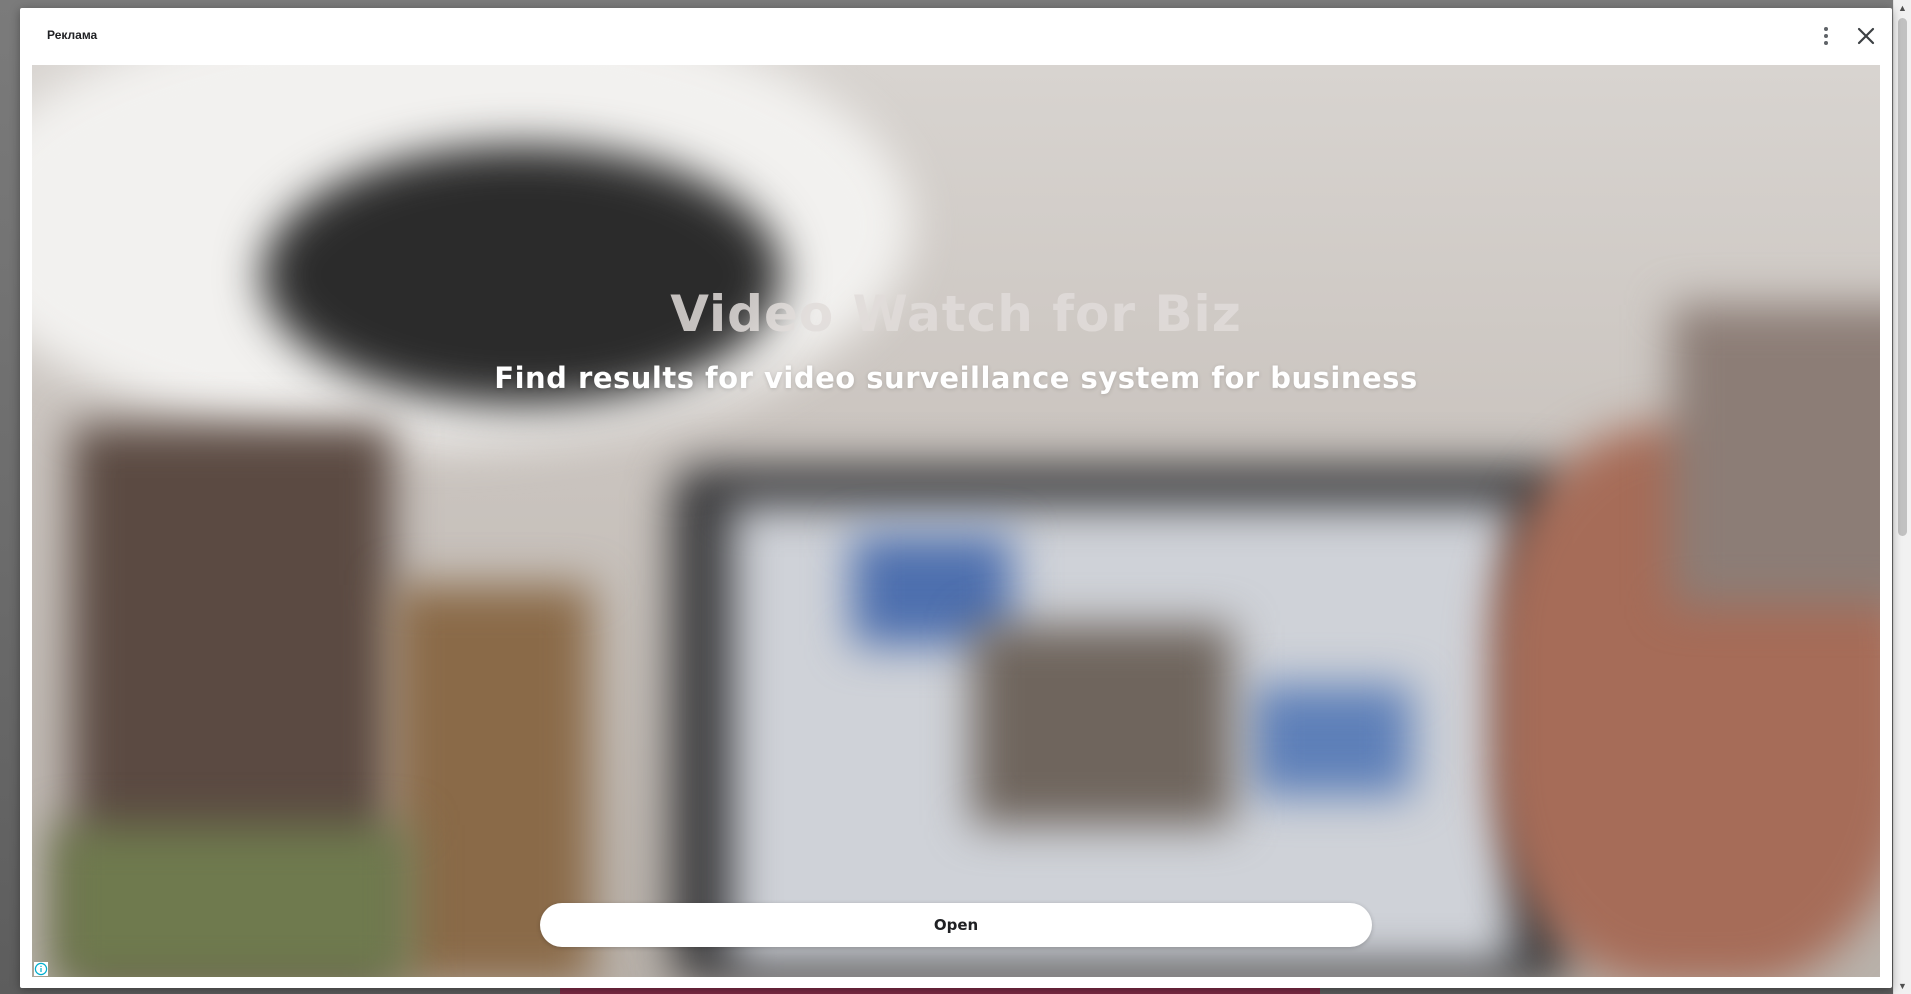 The image size is (1911, 994). I want to click on page-scrollbar: ▲ ▼, so click(1902, 497).